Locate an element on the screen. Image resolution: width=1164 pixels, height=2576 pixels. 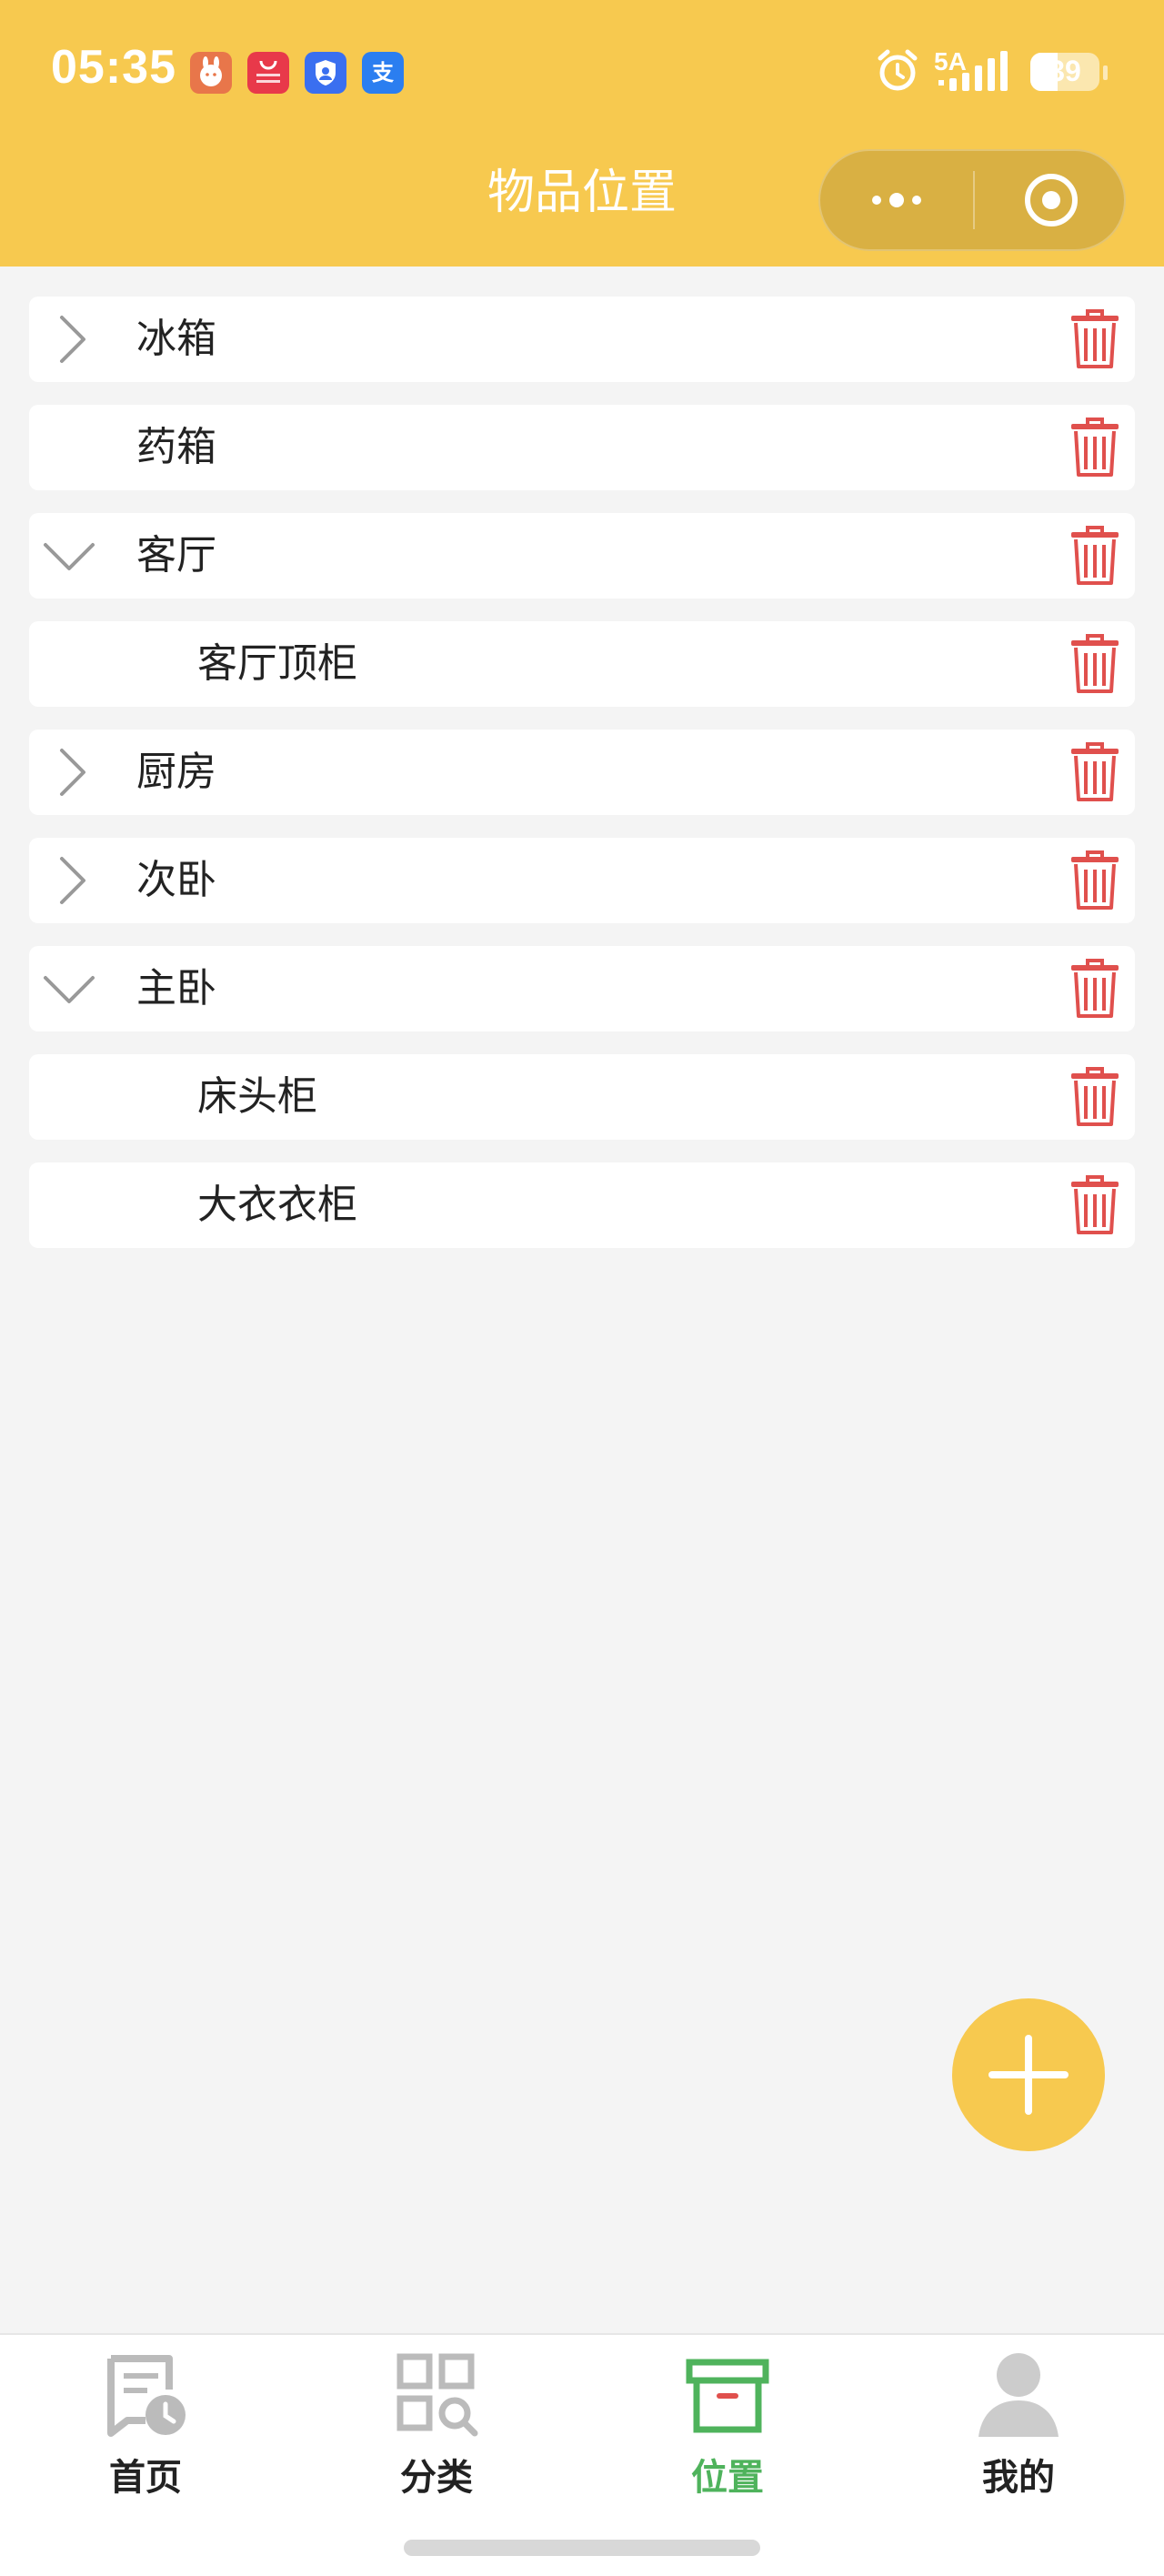
close-miniapp-button is located at coordinates (1052, 200).